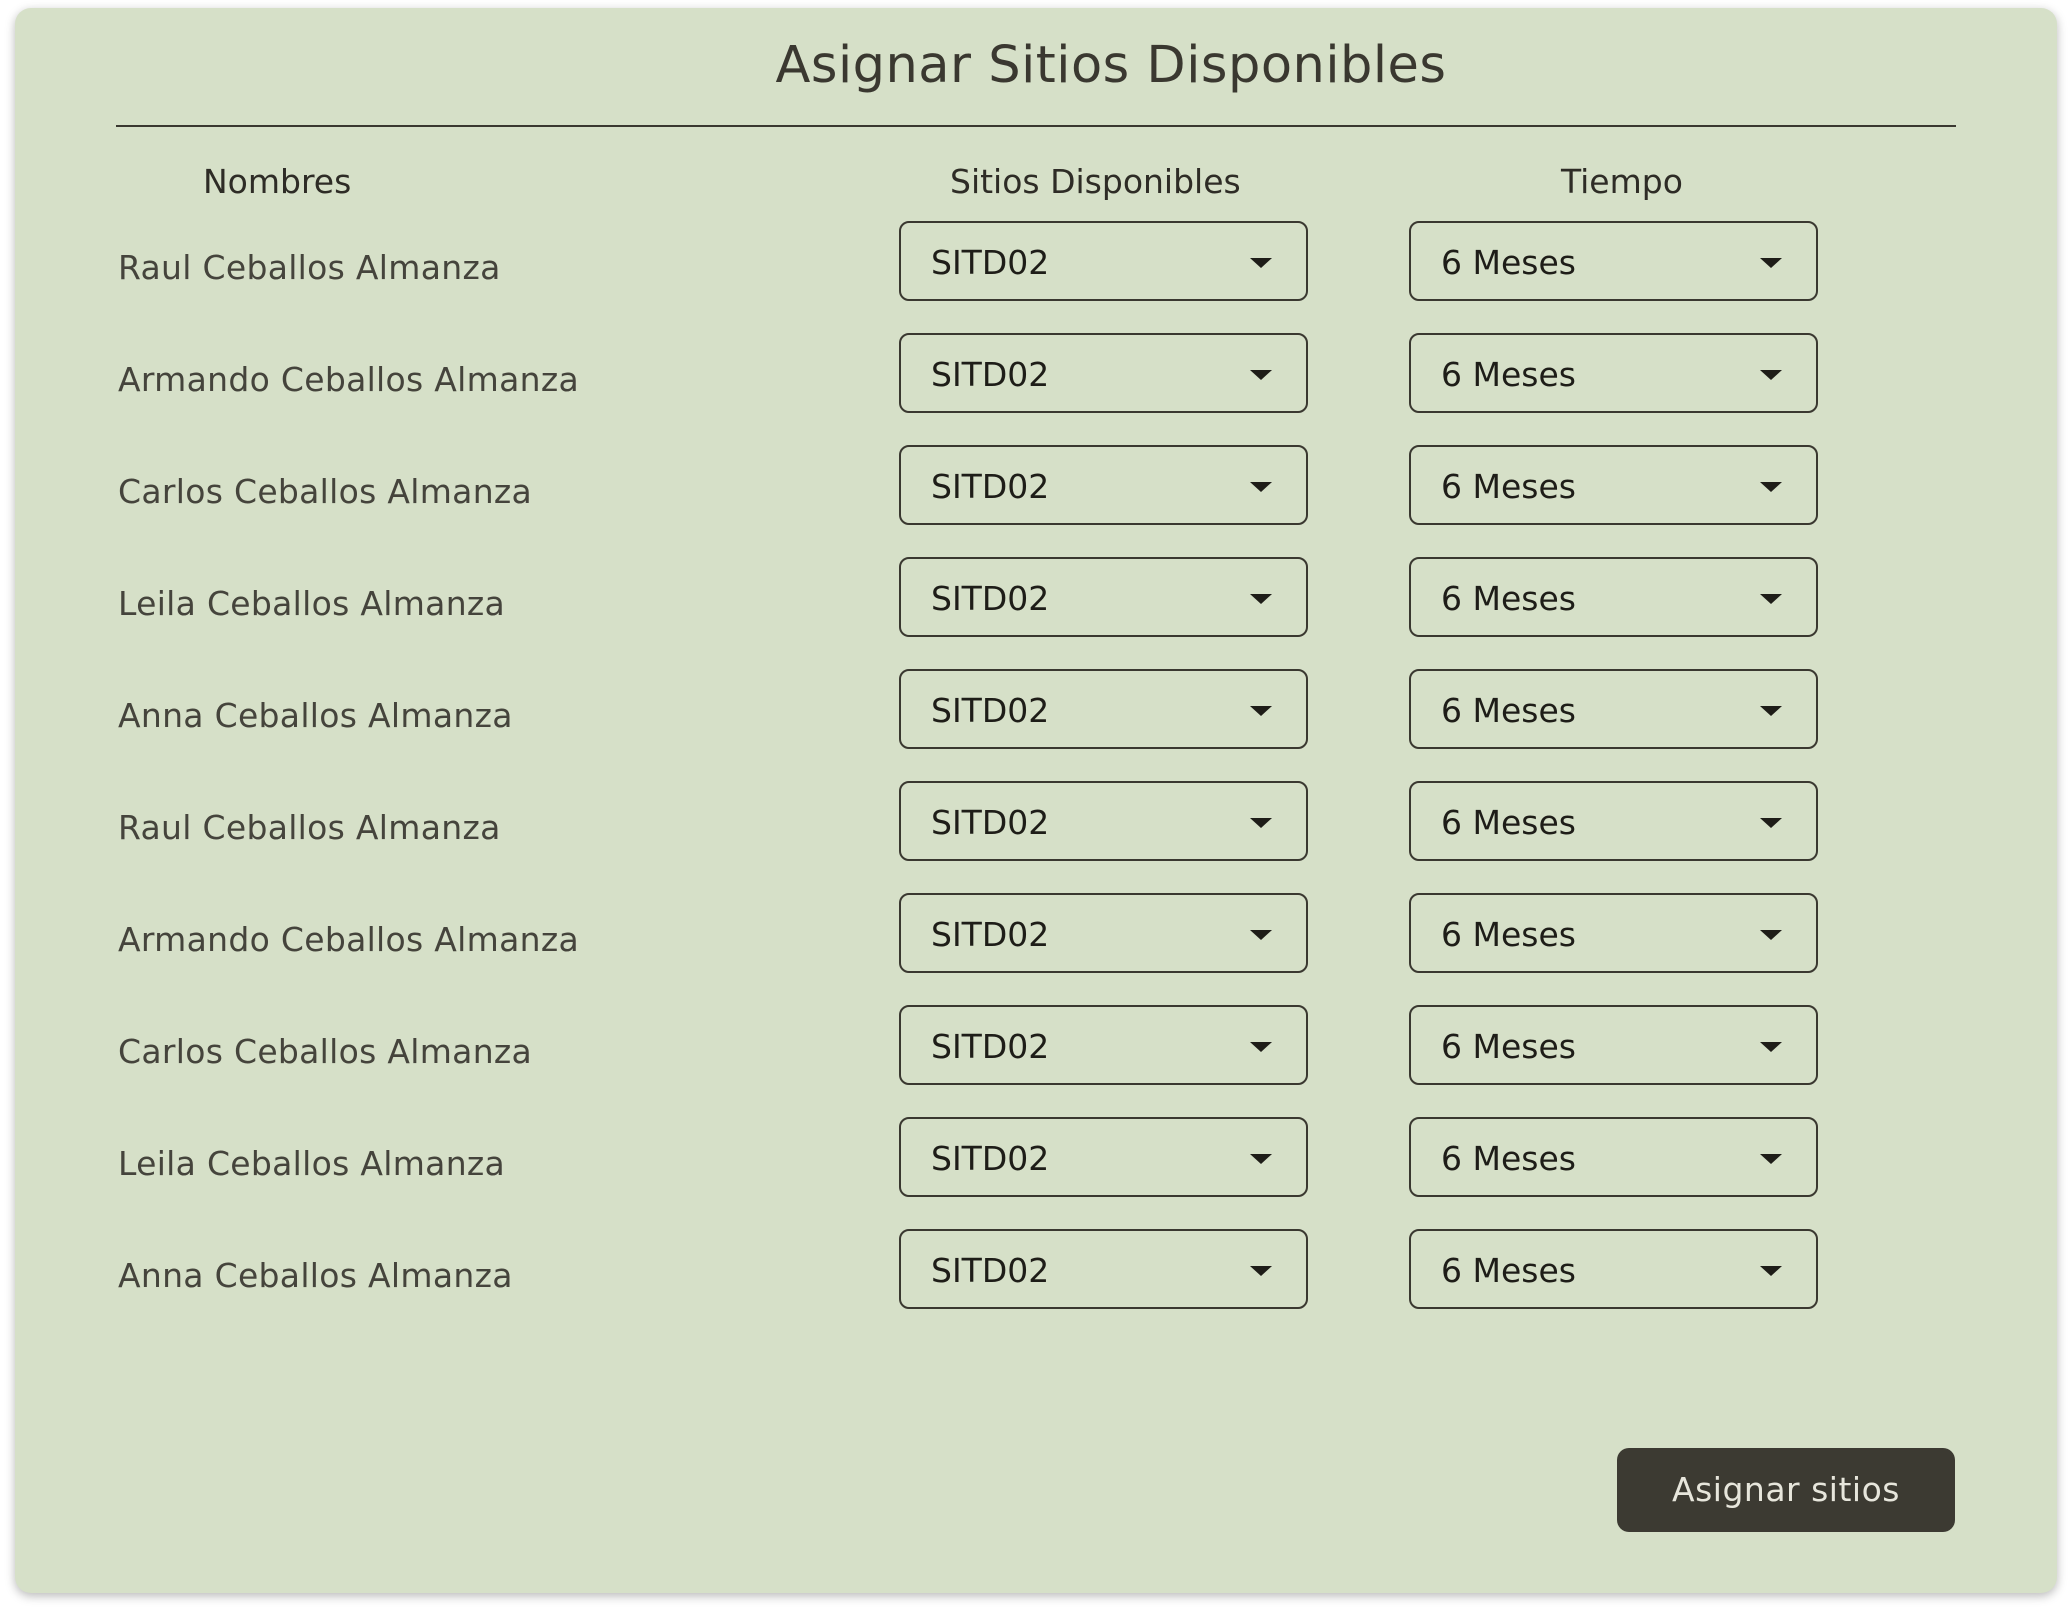 This screenshot has width=2072, height=1618. Describe the element at coordinates (1095, 181) in the screenshot. I see `column-header-sitios: Sitios Disponibles` at that location.